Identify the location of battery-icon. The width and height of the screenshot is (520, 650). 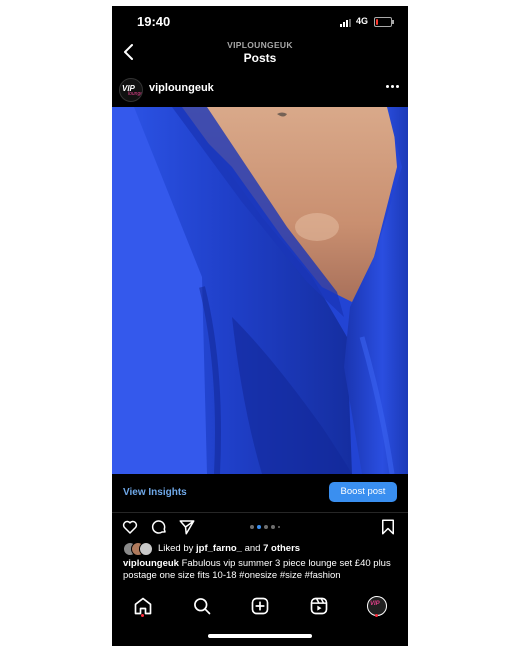
(384, 22).